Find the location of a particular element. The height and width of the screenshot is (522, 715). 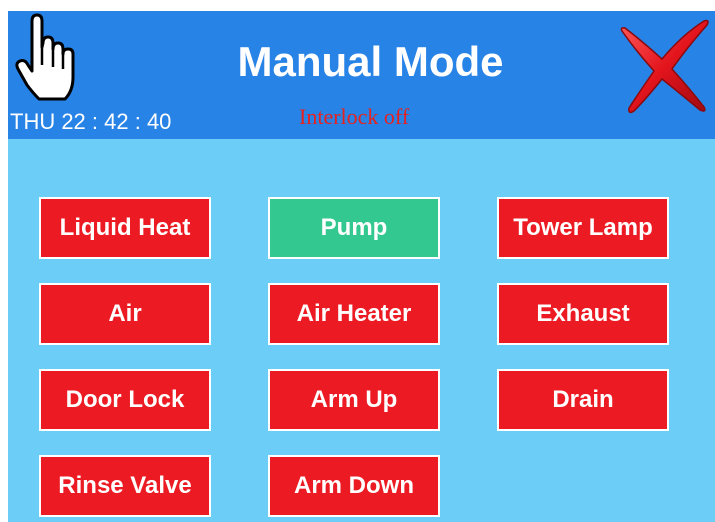

door-lock-button: Door Lock is located at coordinates (125, 400).